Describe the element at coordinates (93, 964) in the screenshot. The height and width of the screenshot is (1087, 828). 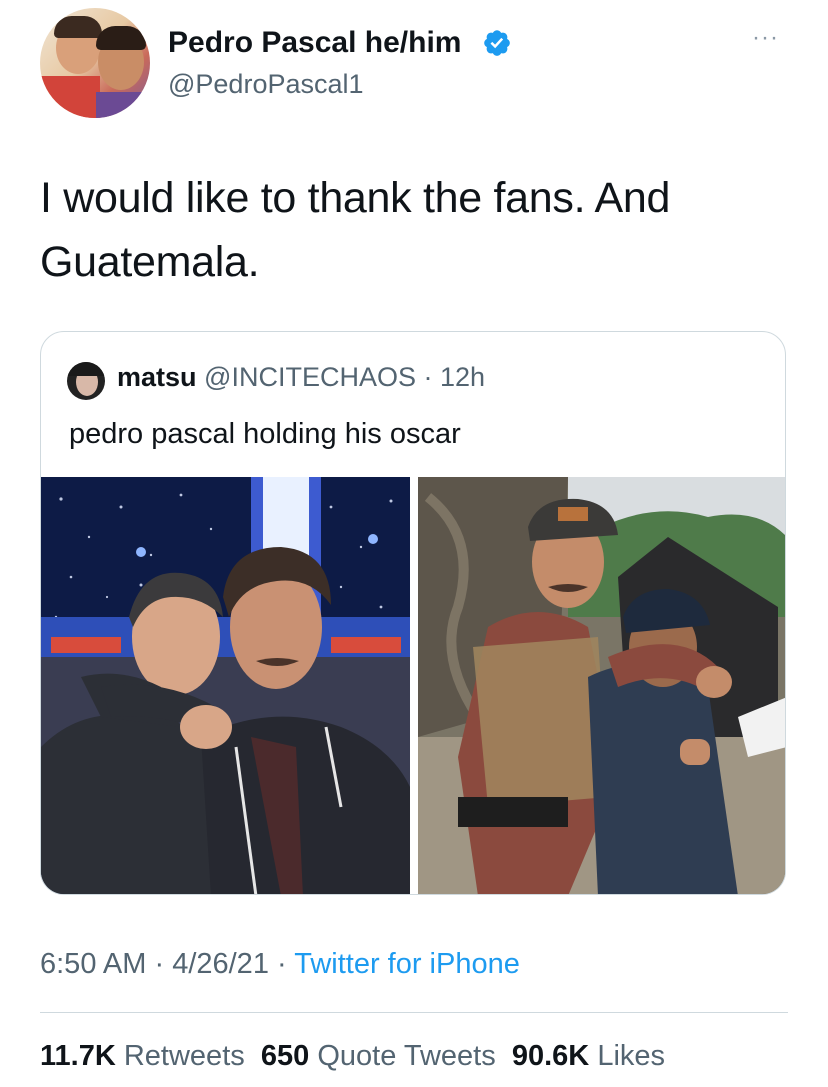
I see `tweet-time: 6:50 AM` at that location.